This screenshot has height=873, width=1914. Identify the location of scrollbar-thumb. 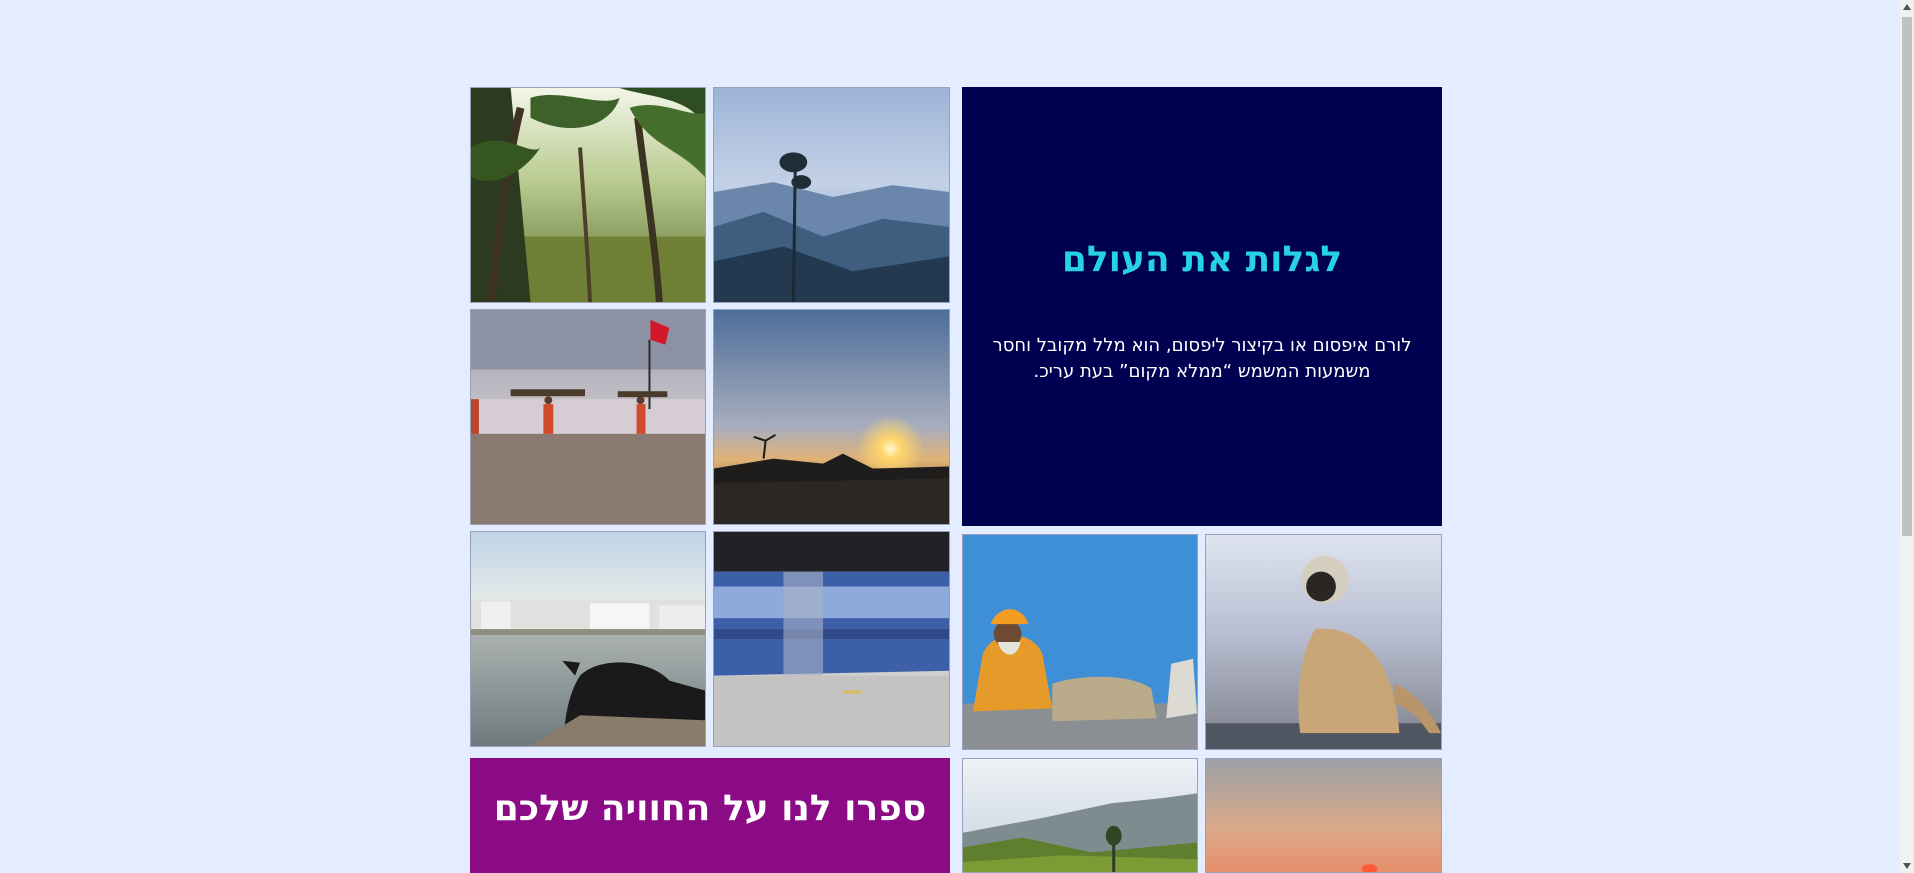
(1907, 276).